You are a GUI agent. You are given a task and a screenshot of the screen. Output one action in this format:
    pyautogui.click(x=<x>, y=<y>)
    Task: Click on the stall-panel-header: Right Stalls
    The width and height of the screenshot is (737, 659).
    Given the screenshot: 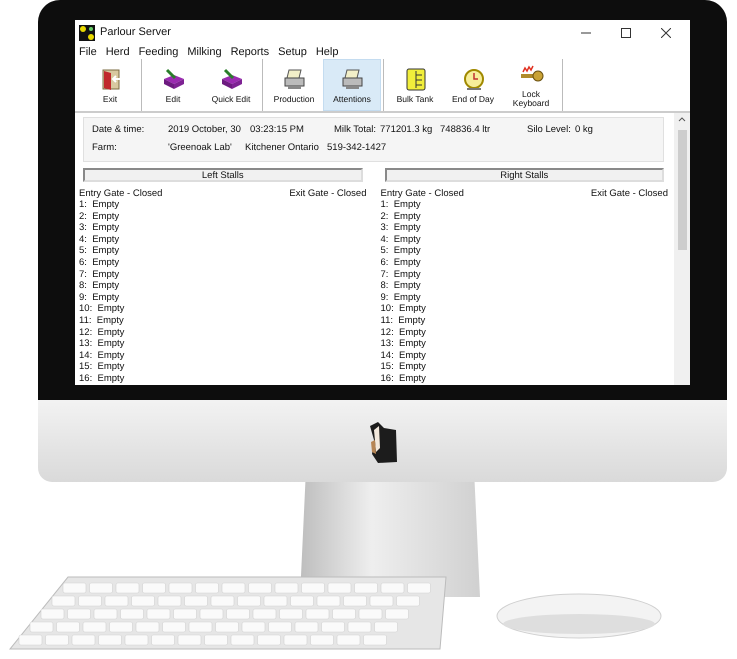 What is the action you would take?
    pyautogui.click(x=524, y=175)
    